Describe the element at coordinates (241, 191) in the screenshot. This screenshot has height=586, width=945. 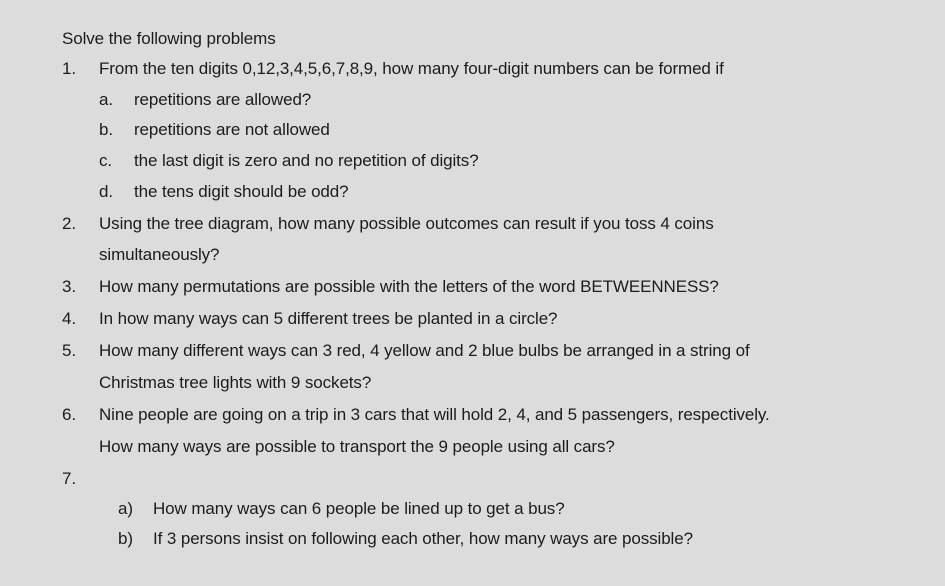
I see `subitem-text: the tens digit should be odd?` at that location.